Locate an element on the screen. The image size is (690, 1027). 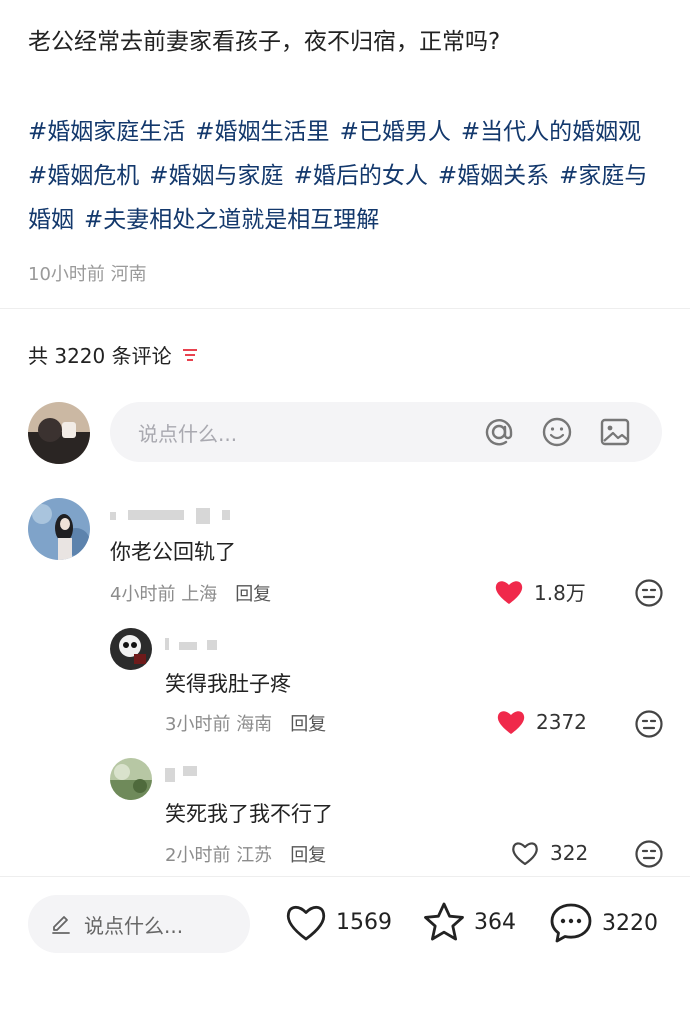
comment-meta: 2小时前 江苏 回复 is located at coordinates (245, 854).